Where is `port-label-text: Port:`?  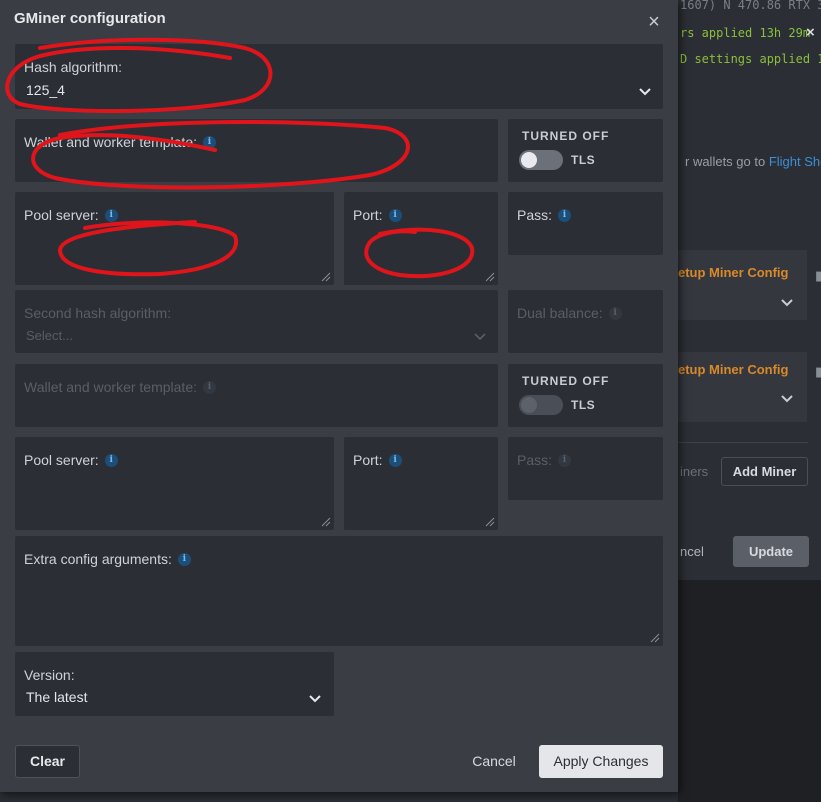
port-label-text: Port: is located at coordinates (368, 215).